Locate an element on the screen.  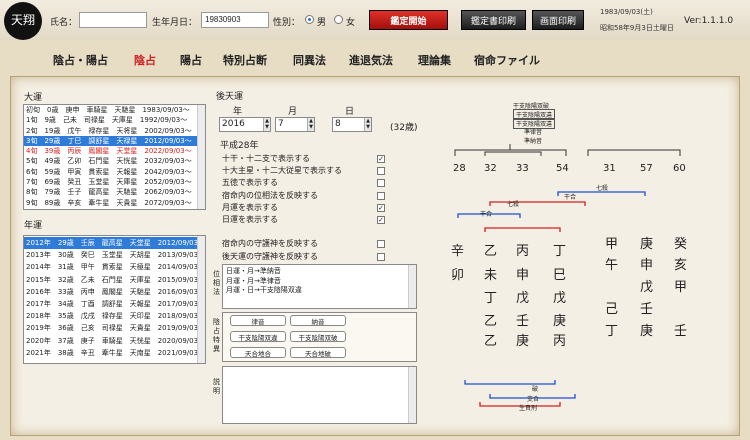
start-reading-button: 鑑定開始 is located at coordinates (408, 20).